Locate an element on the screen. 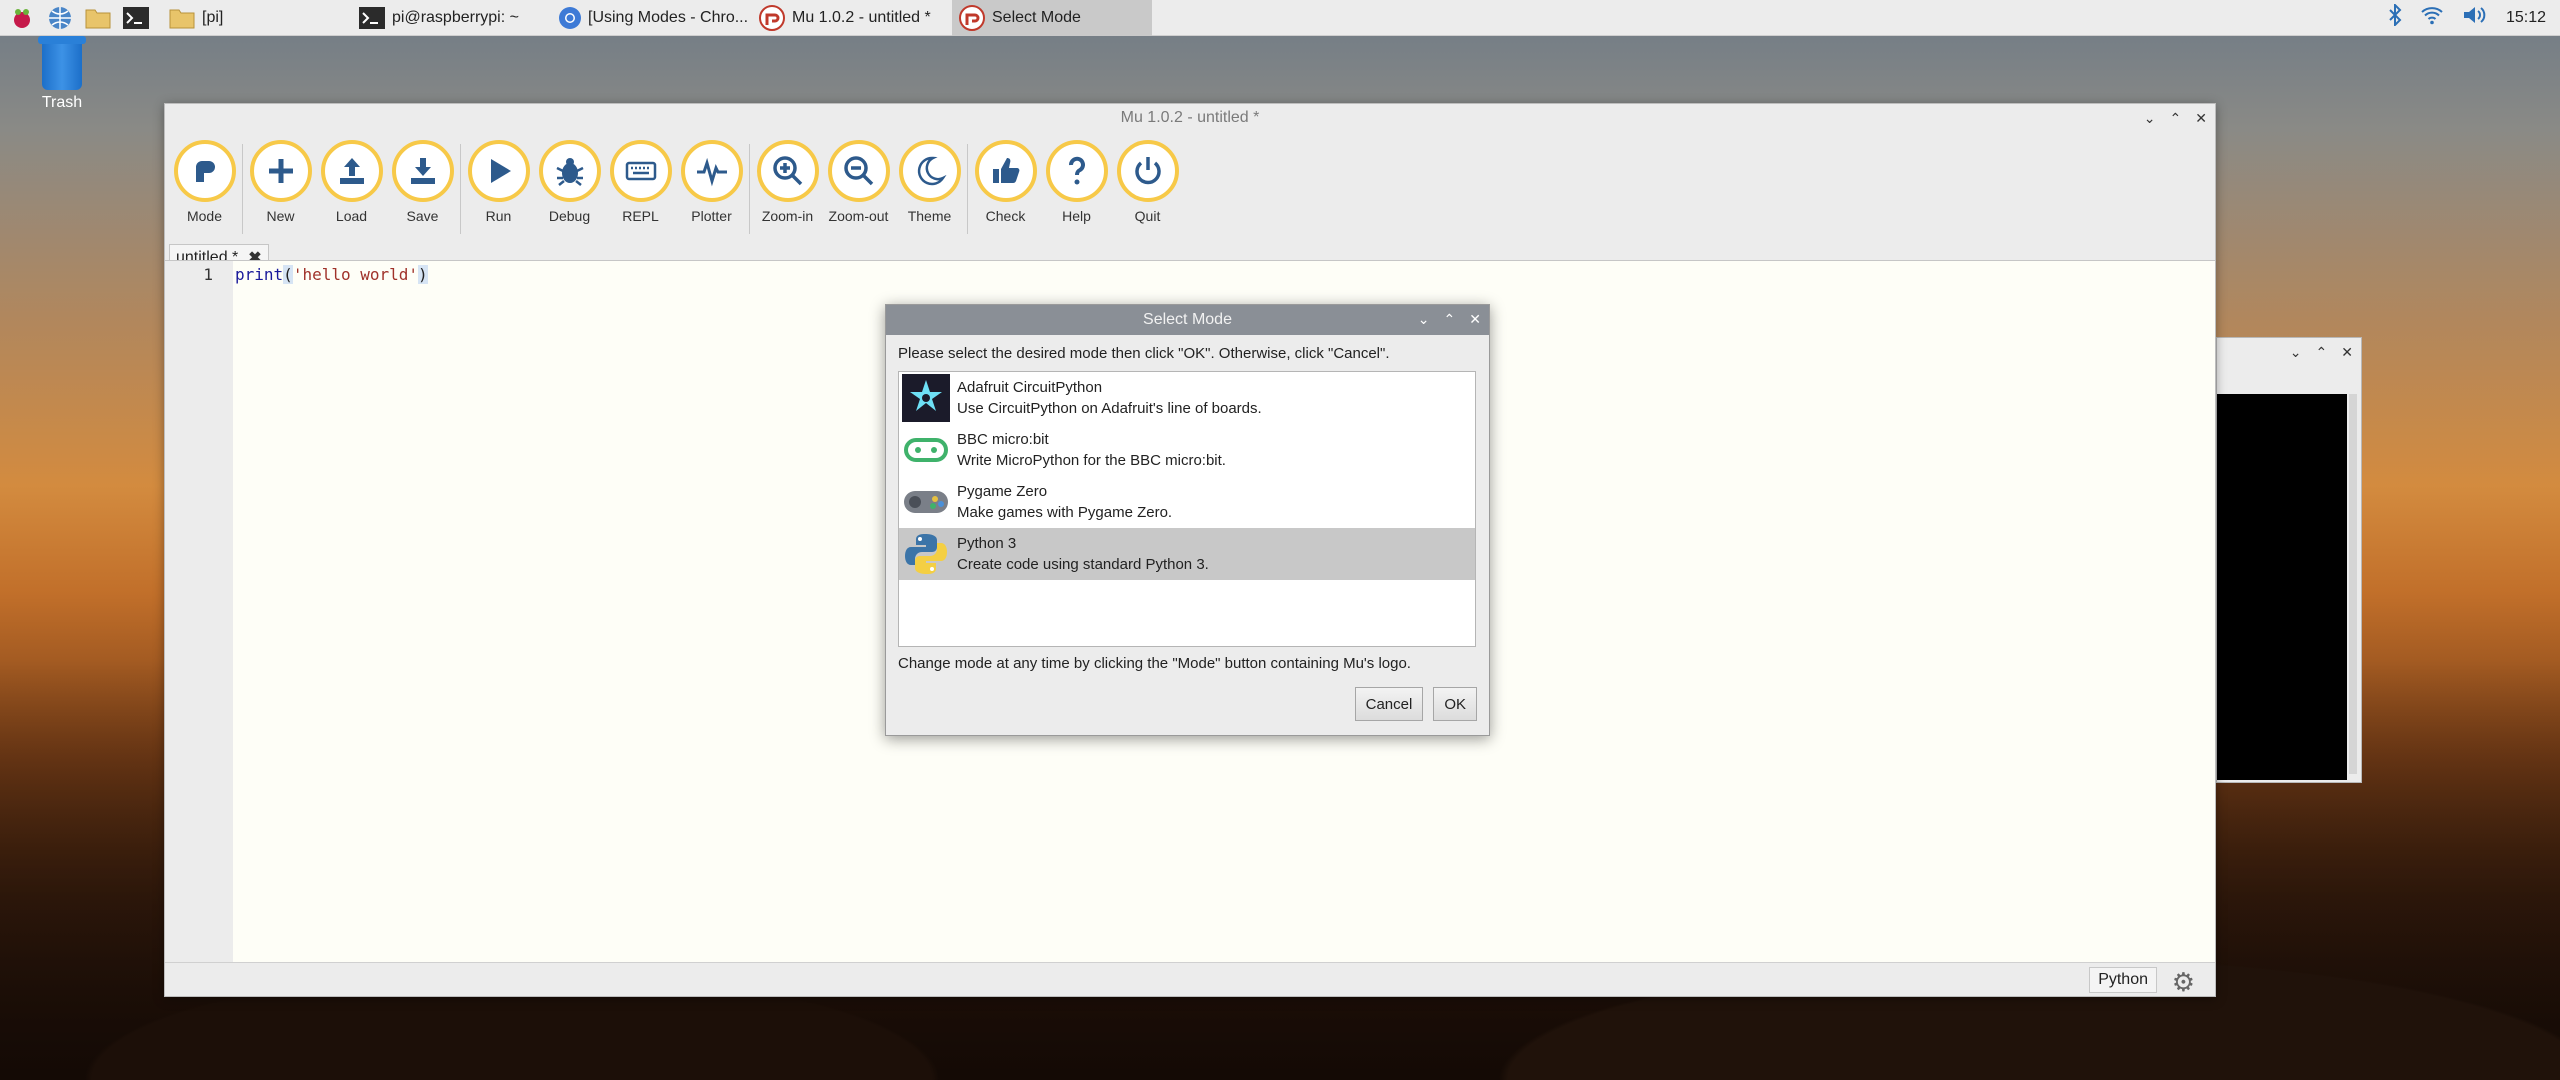 The image size is (2560, 1080). check-button: Check is located at coordinates (1005, 182).